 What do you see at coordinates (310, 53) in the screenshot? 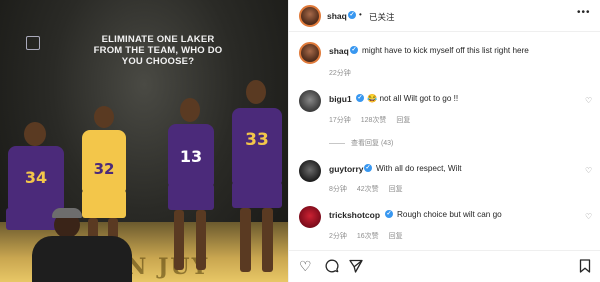
I see `avatar-shaq-caption` at bounding box center [310, 53].